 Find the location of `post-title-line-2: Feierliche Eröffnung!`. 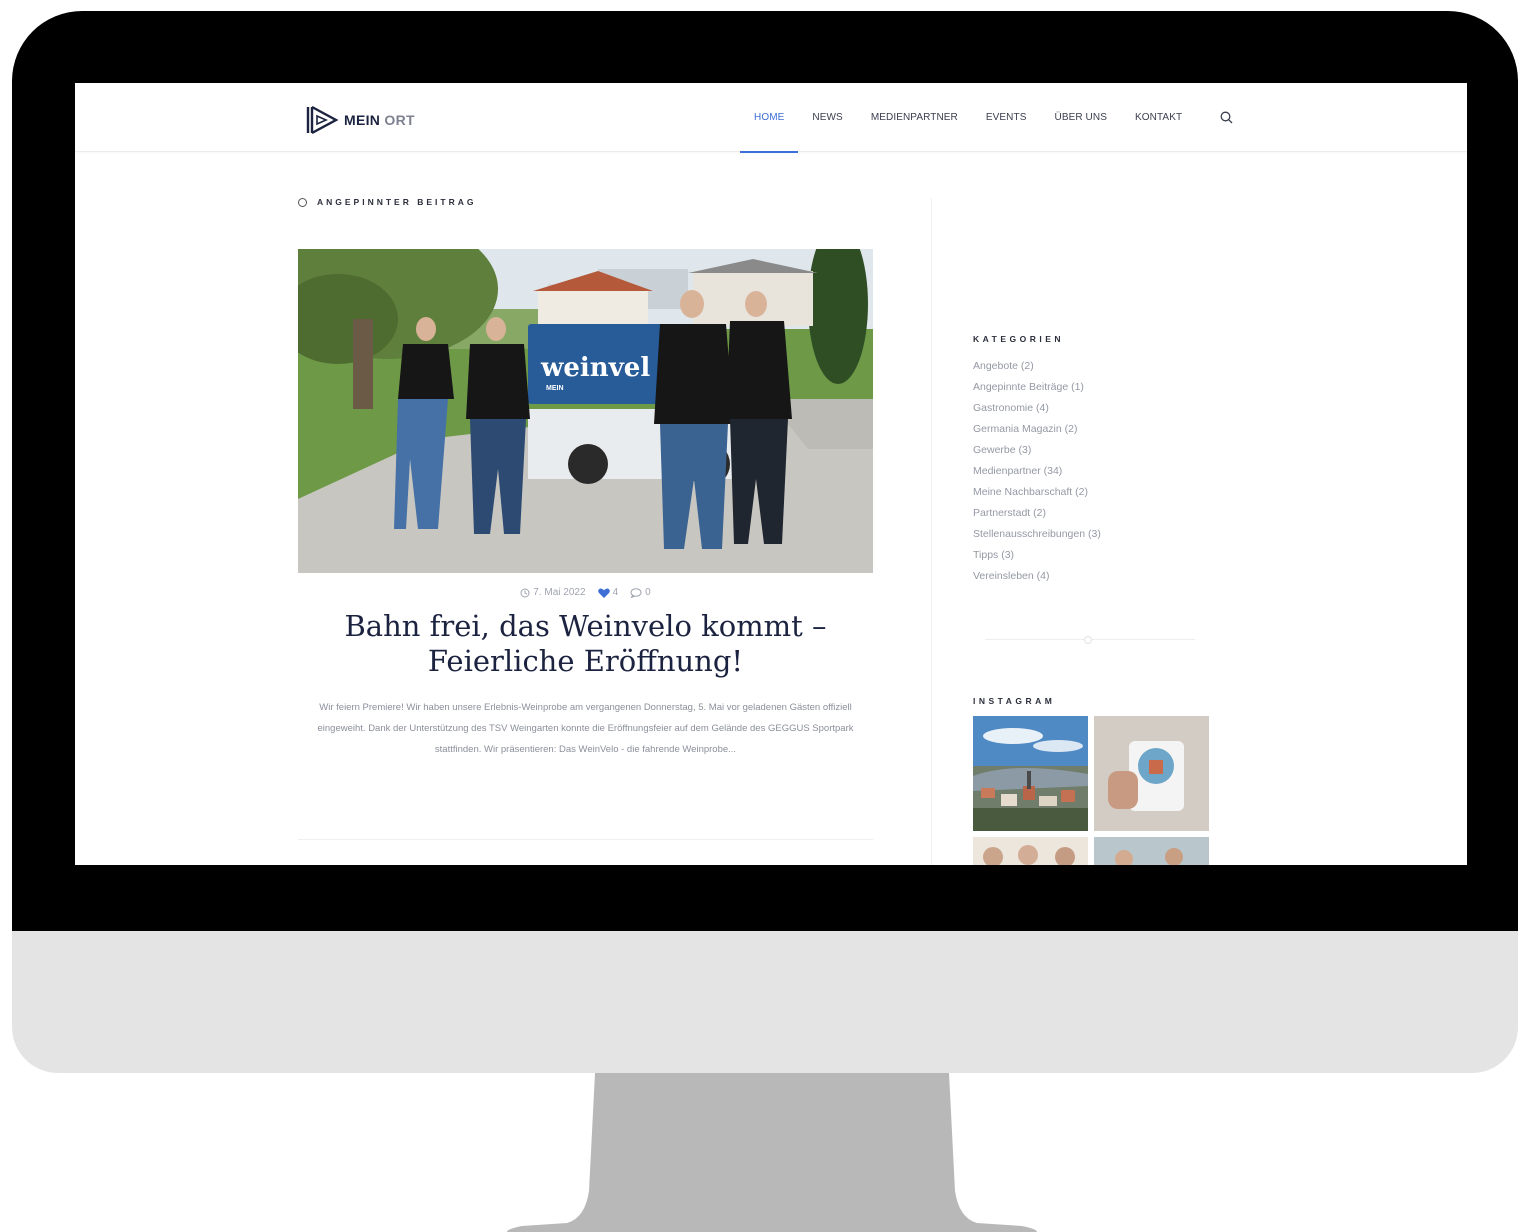

post-title-line-2: Feierliche Eröffnung! is located at coordinates (585, 661).